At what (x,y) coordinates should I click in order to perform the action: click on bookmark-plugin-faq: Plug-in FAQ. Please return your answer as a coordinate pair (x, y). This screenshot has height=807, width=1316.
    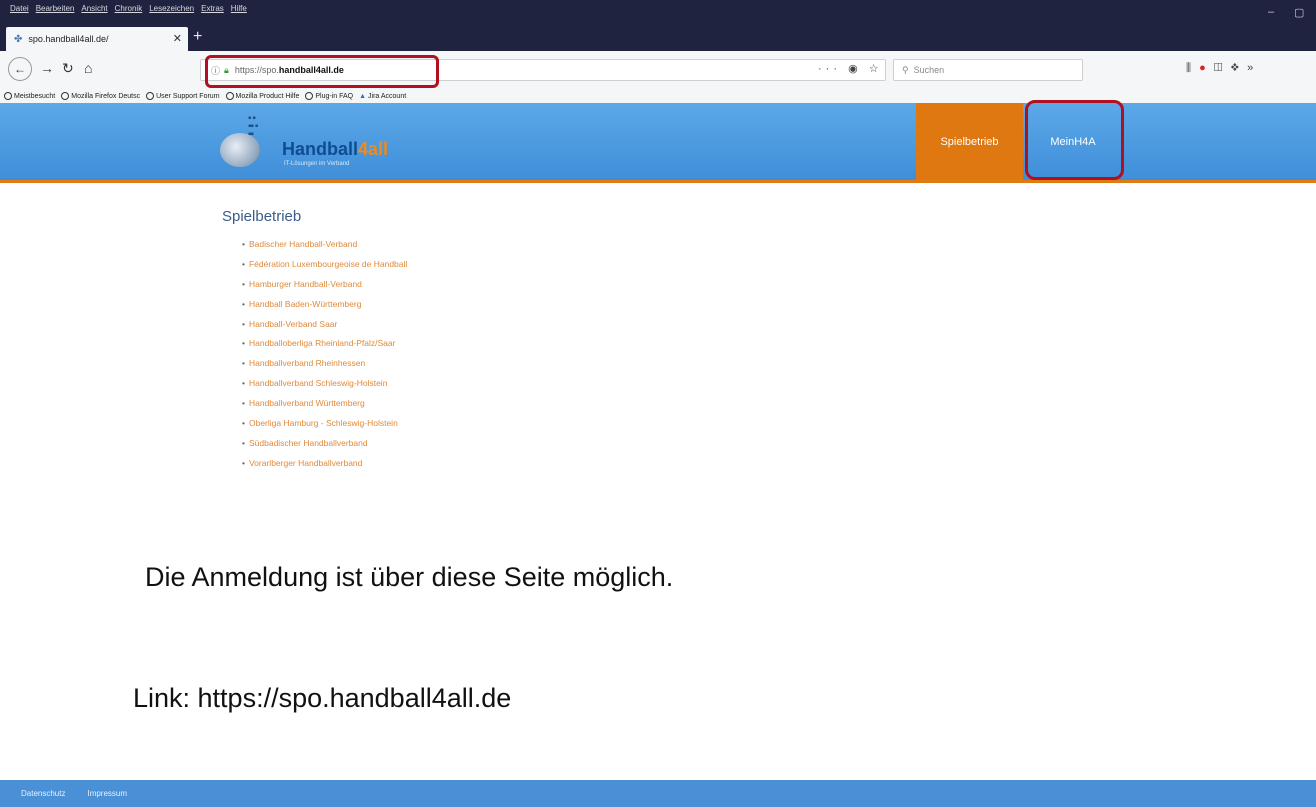
    Looking at the image, I should click on (329, 96).